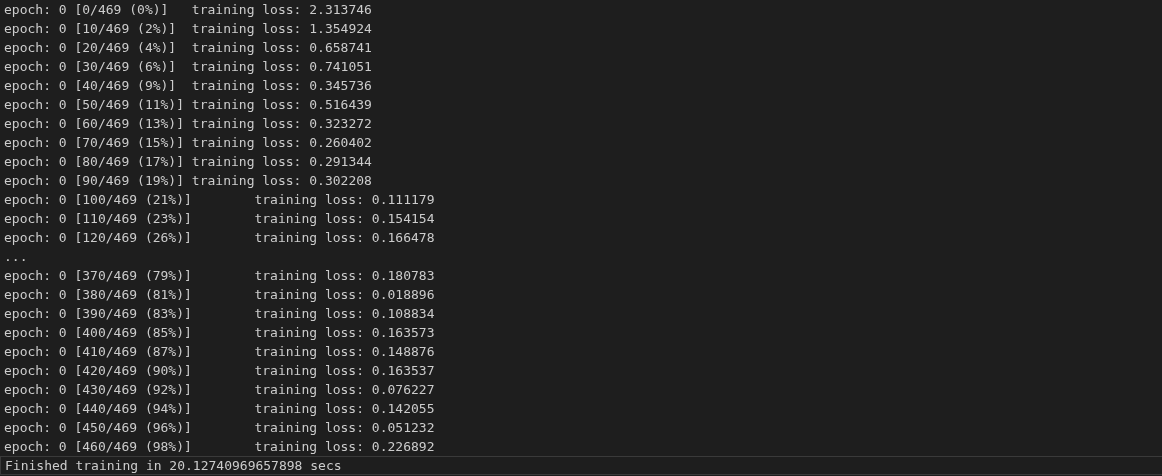 The height and width of the screenshot is (476, 1162). What do you see at coordinates (188, 86) in the screenshot?
I see `terminal-line: epoch: 0 [40/469 (9%)] training loss: 0.345736` at bounding box center [188, 86].